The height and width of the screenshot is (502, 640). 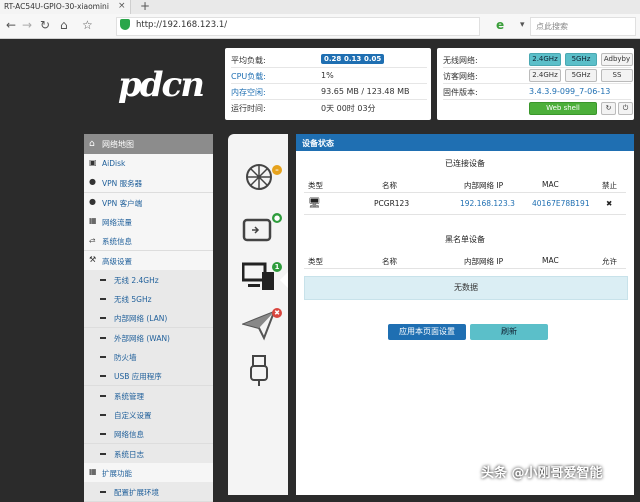 I want to click on blacklist-table-header: 类型 名称 内部网络 IP MAC 允许, so click(x=465, y=261).